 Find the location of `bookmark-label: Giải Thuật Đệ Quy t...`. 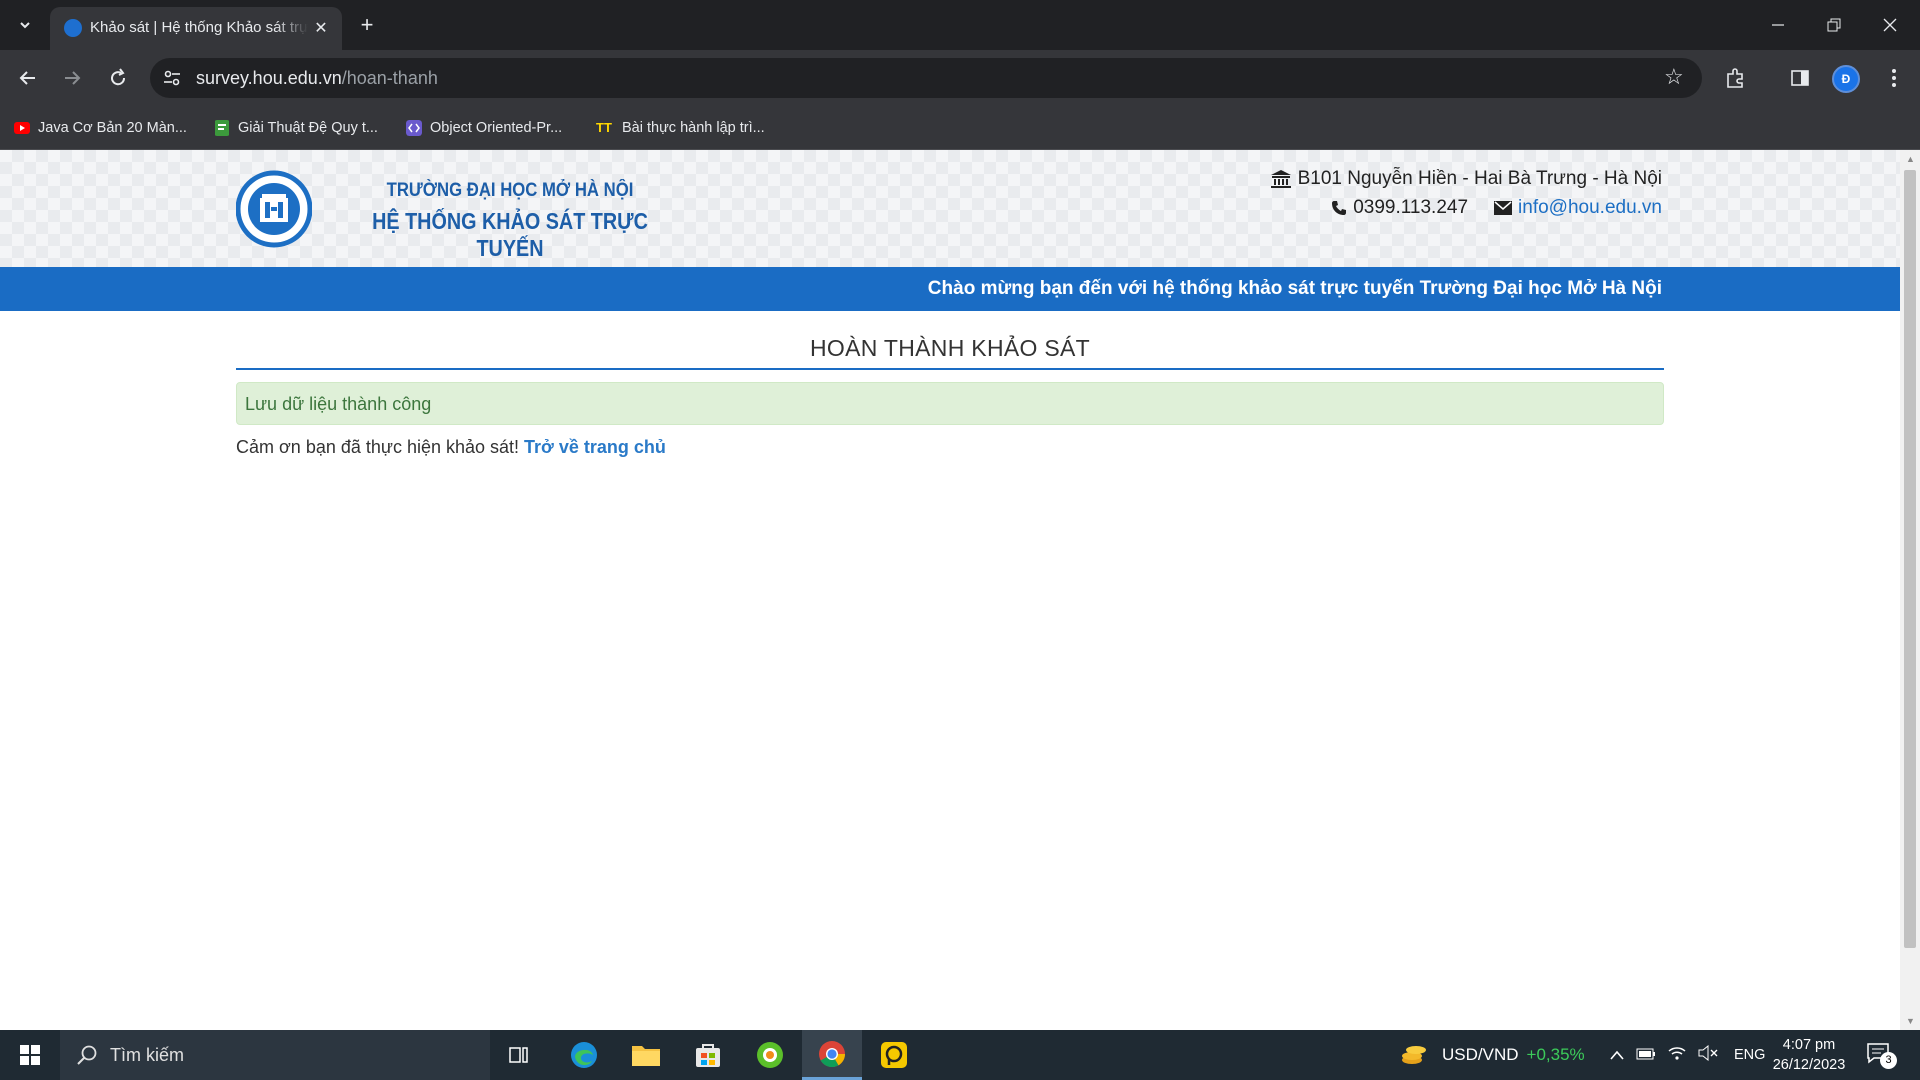

bookmark-label: Giải Thuật Đệ Quy t... is located at coordinates (308, 128).